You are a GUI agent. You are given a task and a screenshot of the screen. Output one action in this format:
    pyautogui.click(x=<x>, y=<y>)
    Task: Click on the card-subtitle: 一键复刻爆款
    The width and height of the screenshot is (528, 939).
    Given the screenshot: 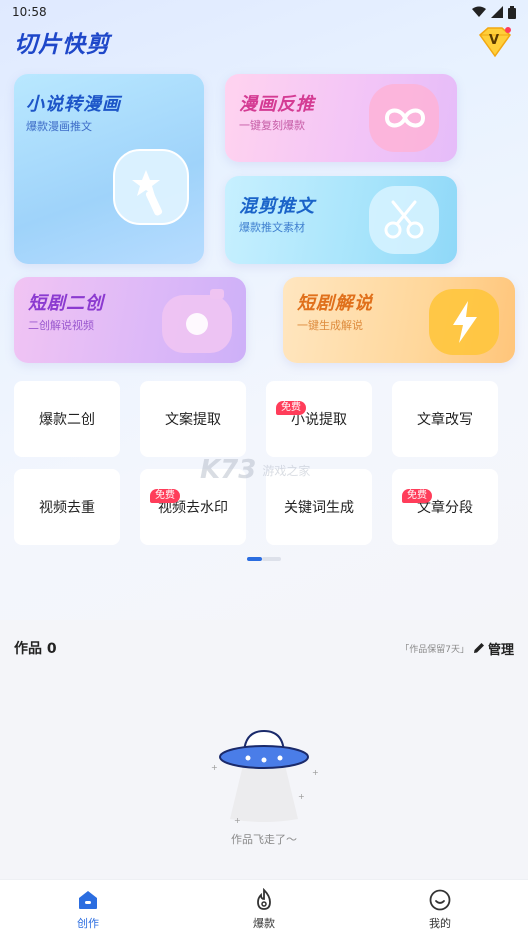 What is the action you would take?
    pyautogui.click(x=272, y=125)
    